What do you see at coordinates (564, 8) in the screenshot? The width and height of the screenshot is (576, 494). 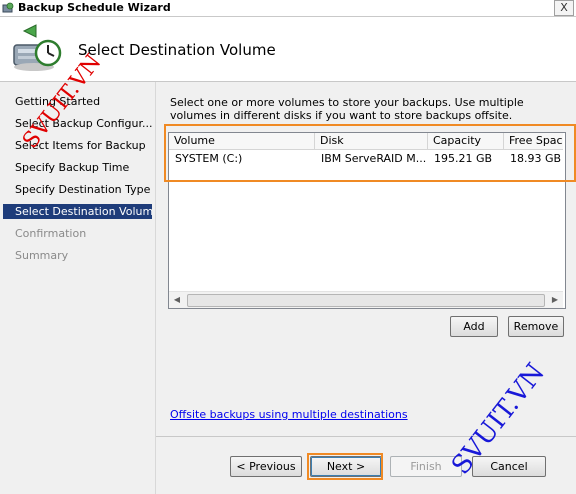 I see `close-button: X` at bounding box center [564, 8].